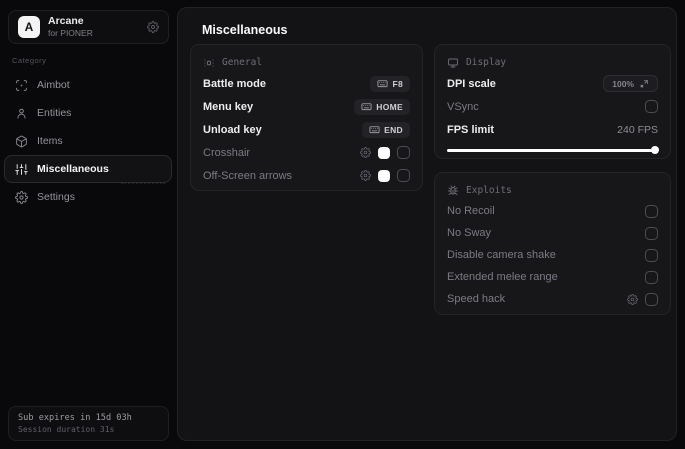 The height and width of the screenshot is (449, 685). I want to click on app-logo: A, so click(29, 27).